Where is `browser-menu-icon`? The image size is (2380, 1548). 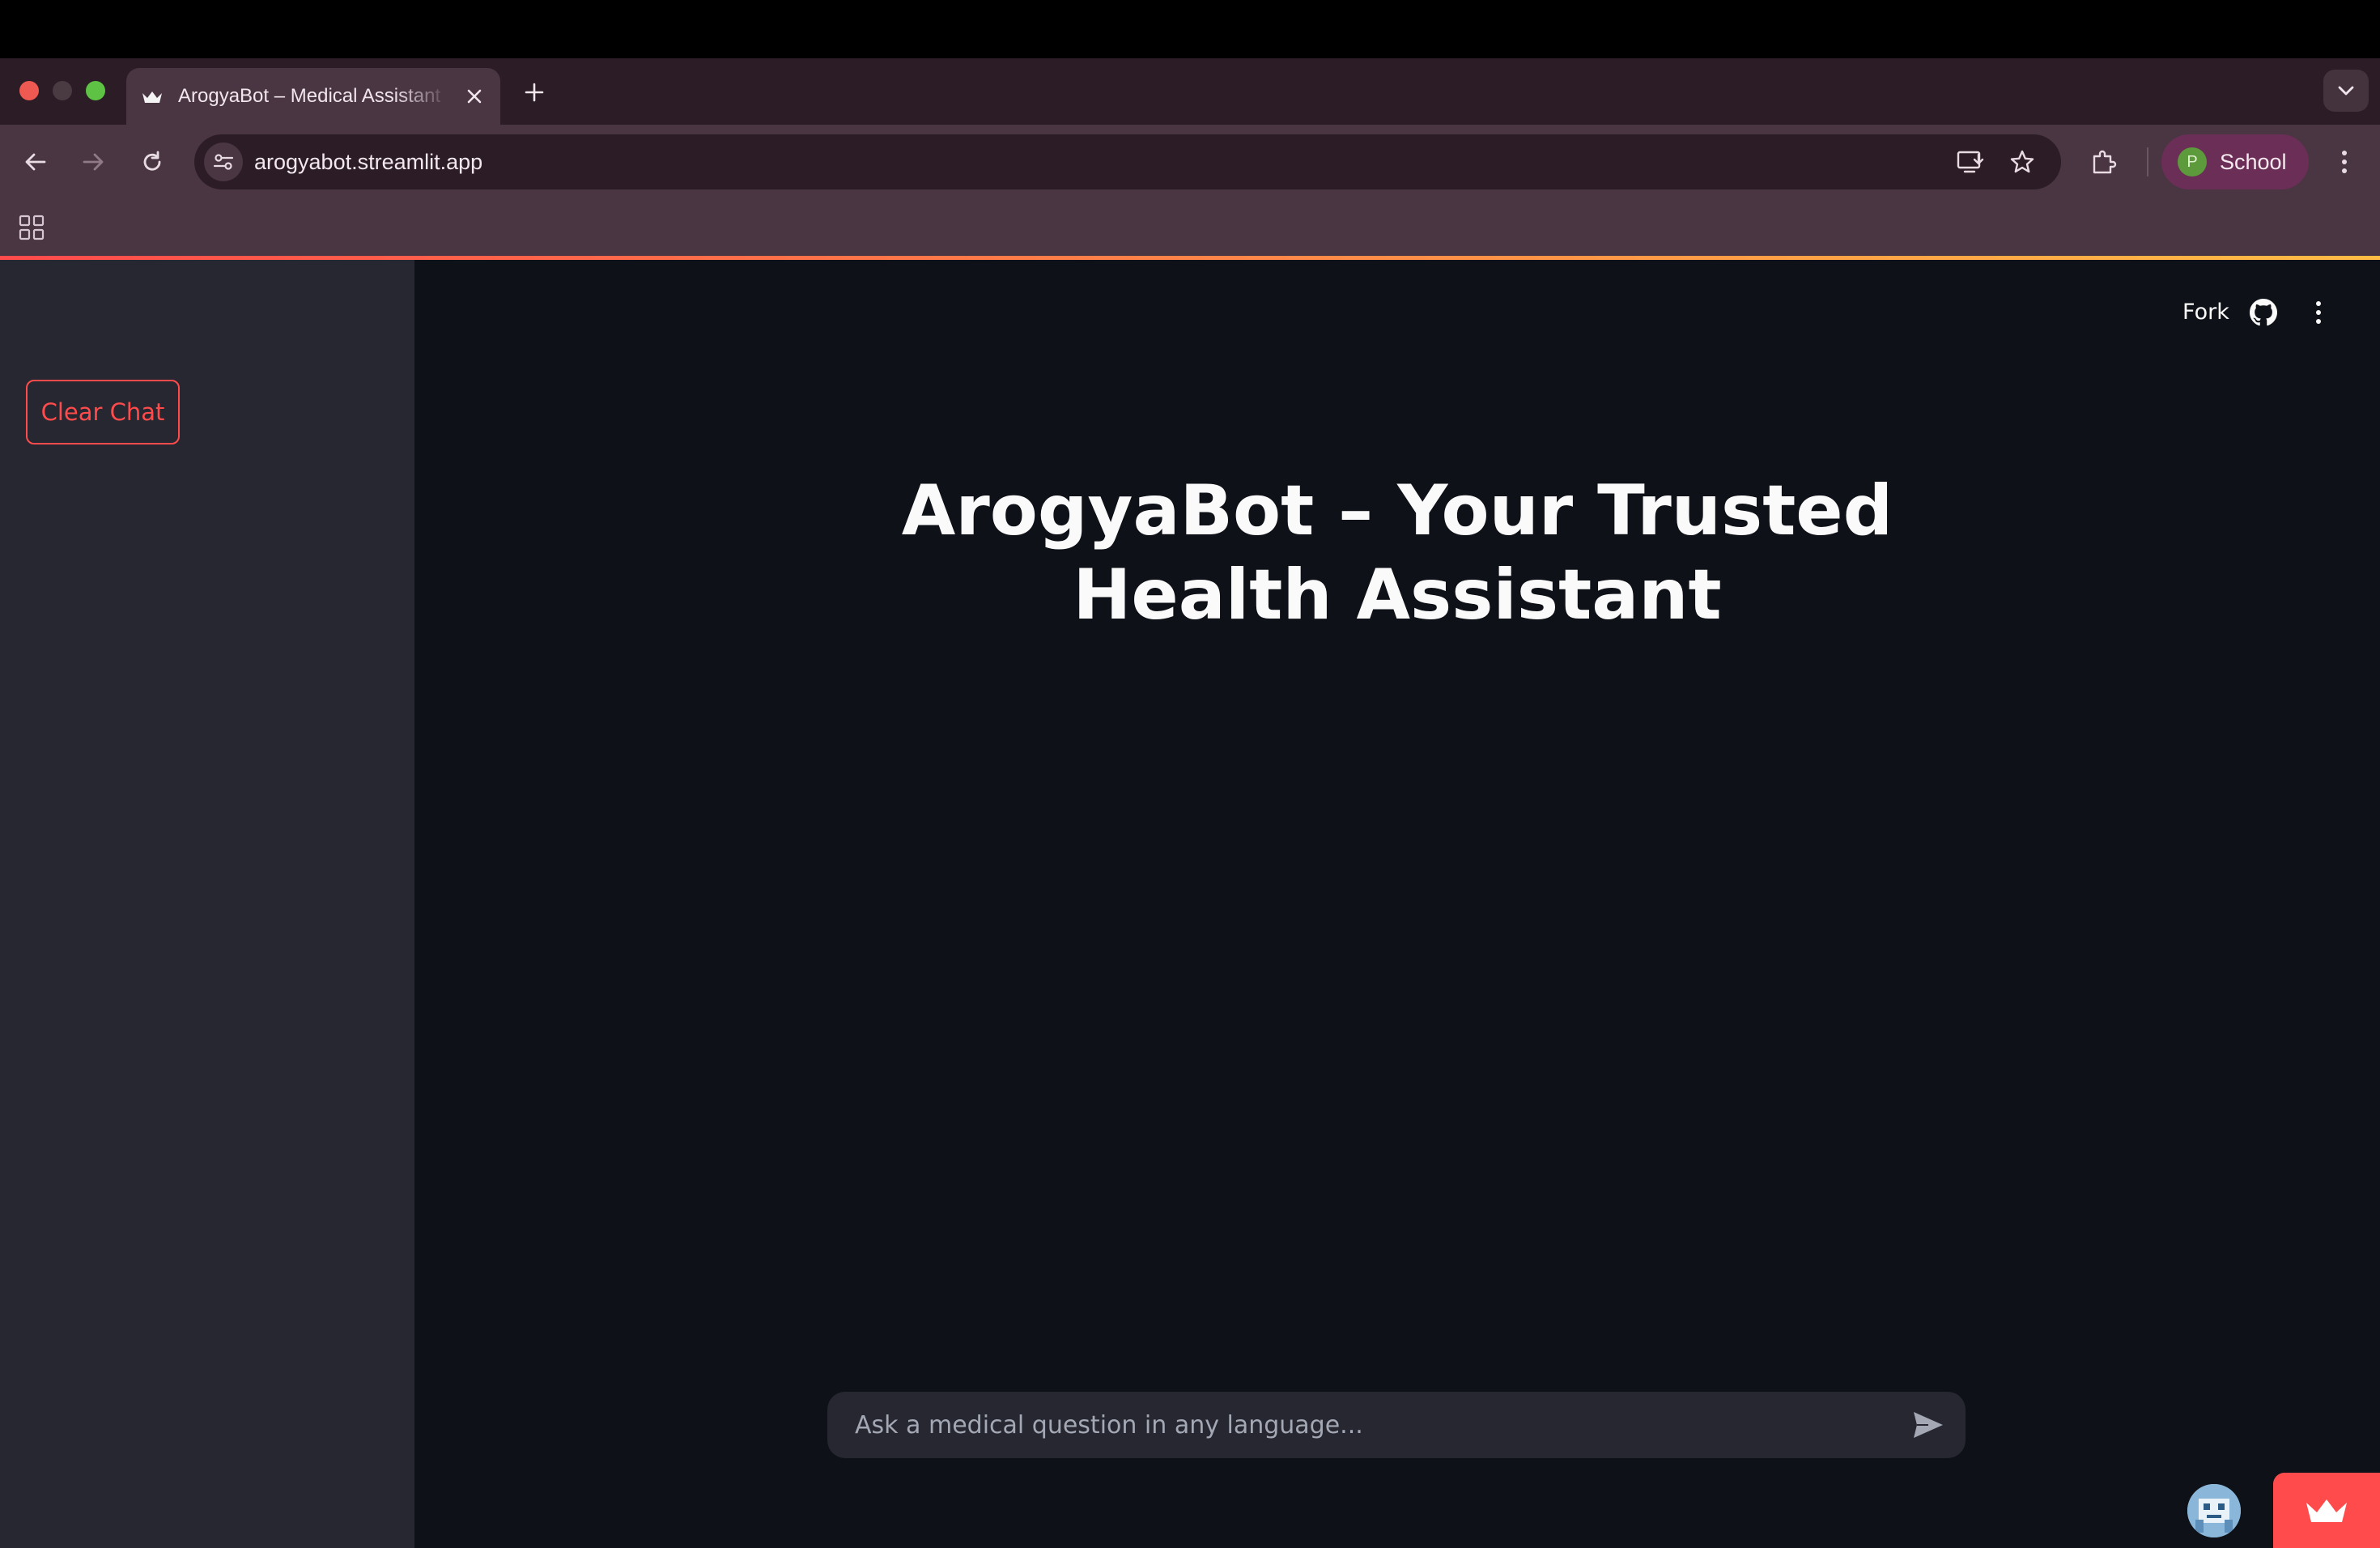 browser-menu-icon is located at coordinates (2345, 161).